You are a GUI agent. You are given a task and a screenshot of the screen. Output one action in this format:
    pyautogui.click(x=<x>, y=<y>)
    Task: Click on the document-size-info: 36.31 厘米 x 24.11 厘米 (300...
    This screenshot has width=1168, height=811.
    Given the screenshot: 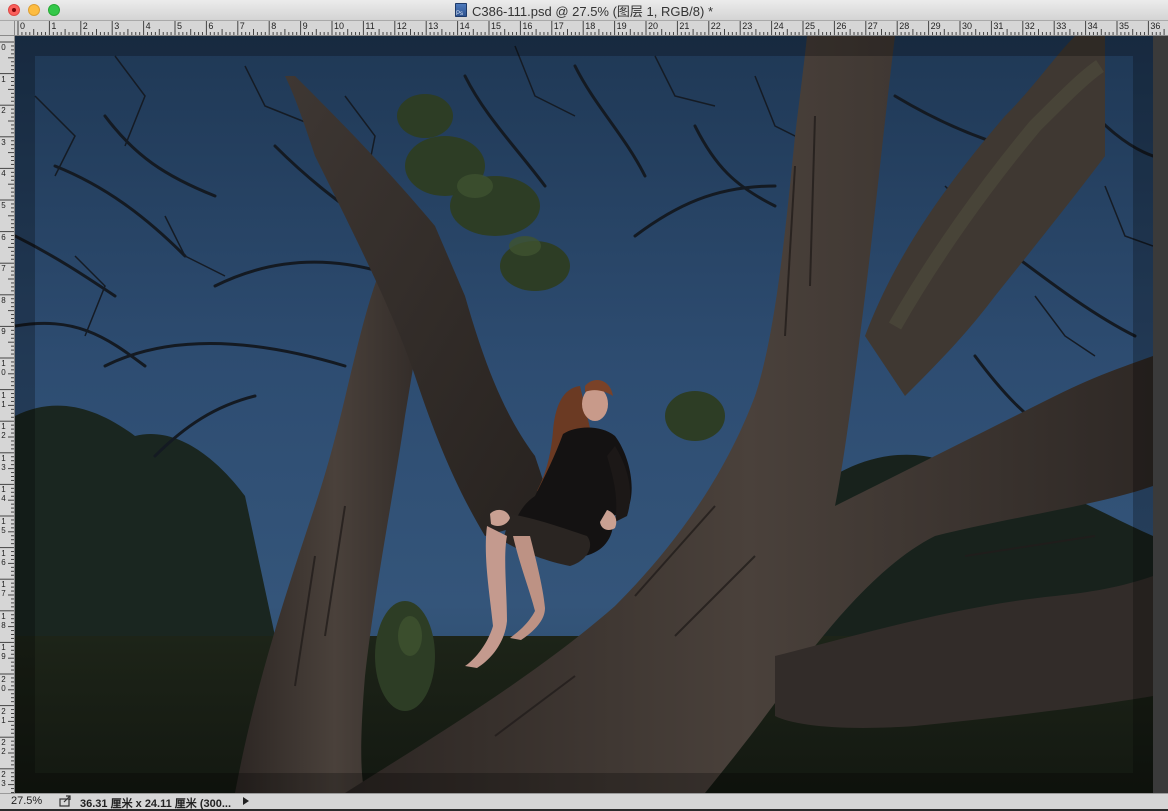 What is the action you would take?
    pyautogui.click(x=156, y=804)
    